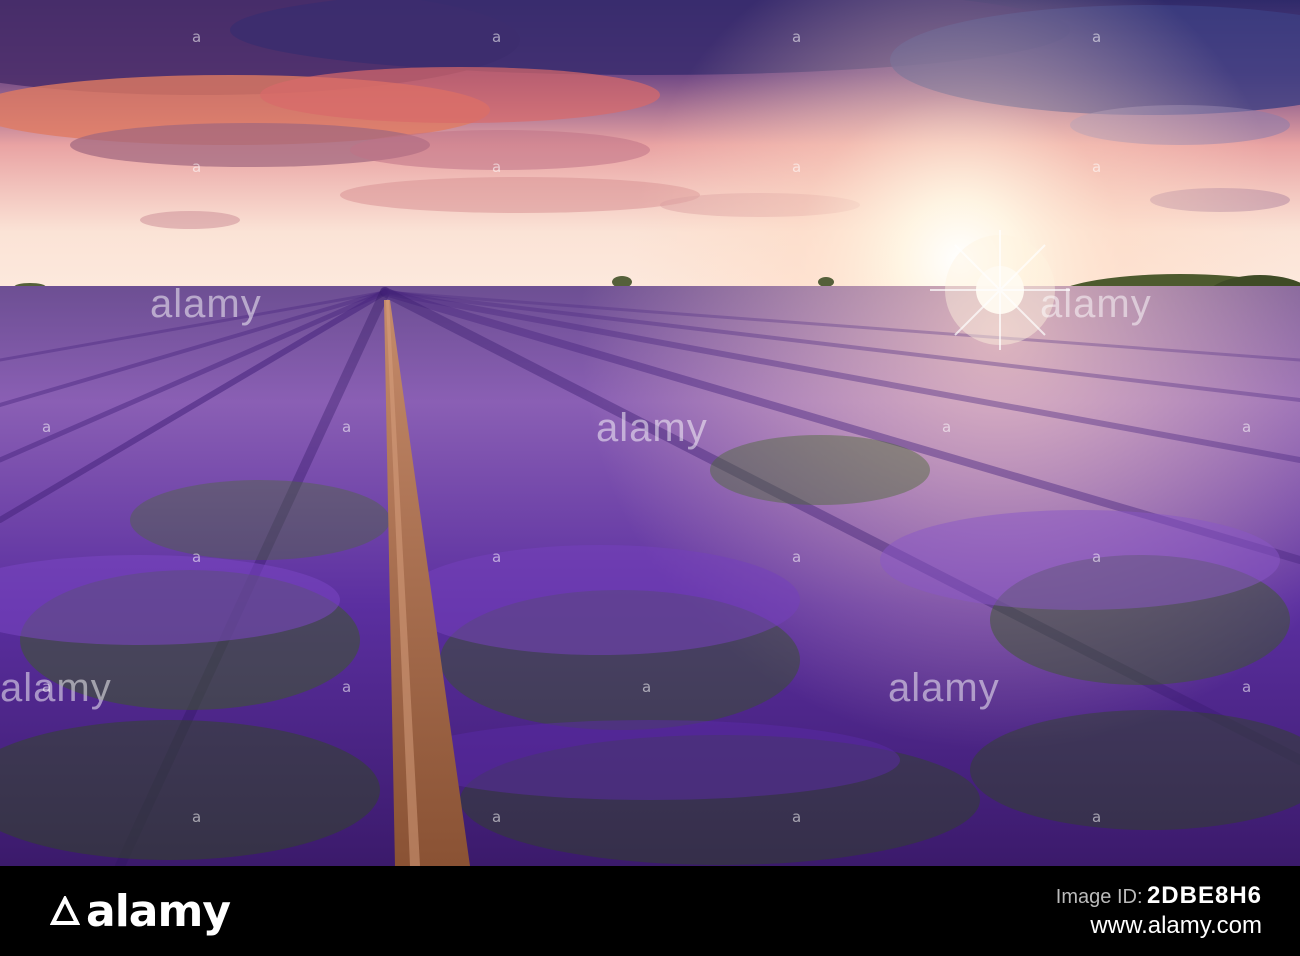 The width and height of the screenshot is (1300, 956). What do you see at coordinates (1159, 911) in the screenshot?
I see `image-meta: Image ID: 2DBE8H6 www.alamy.com` at bounding box center [1159, 911].